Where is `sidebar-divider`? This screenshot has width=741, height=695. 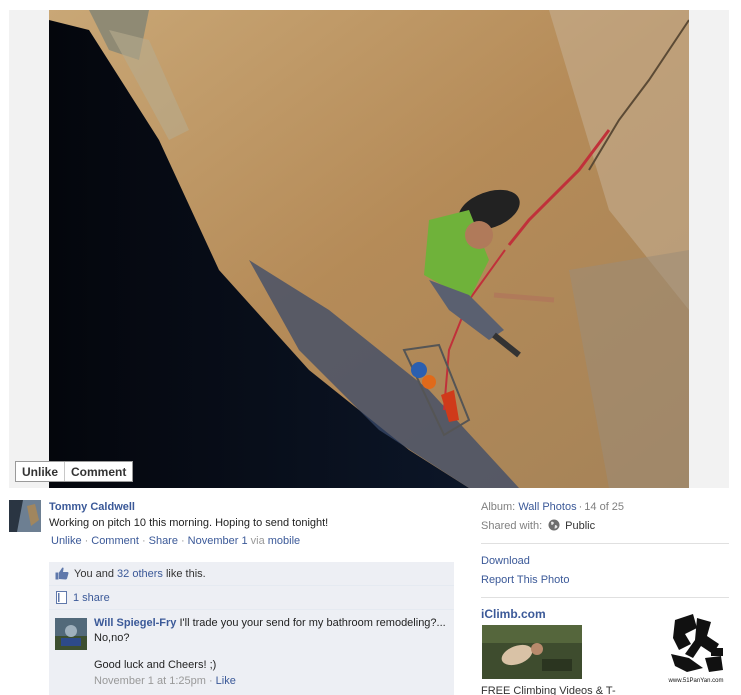 sidebar-divider is located at coordinates (605, 543).